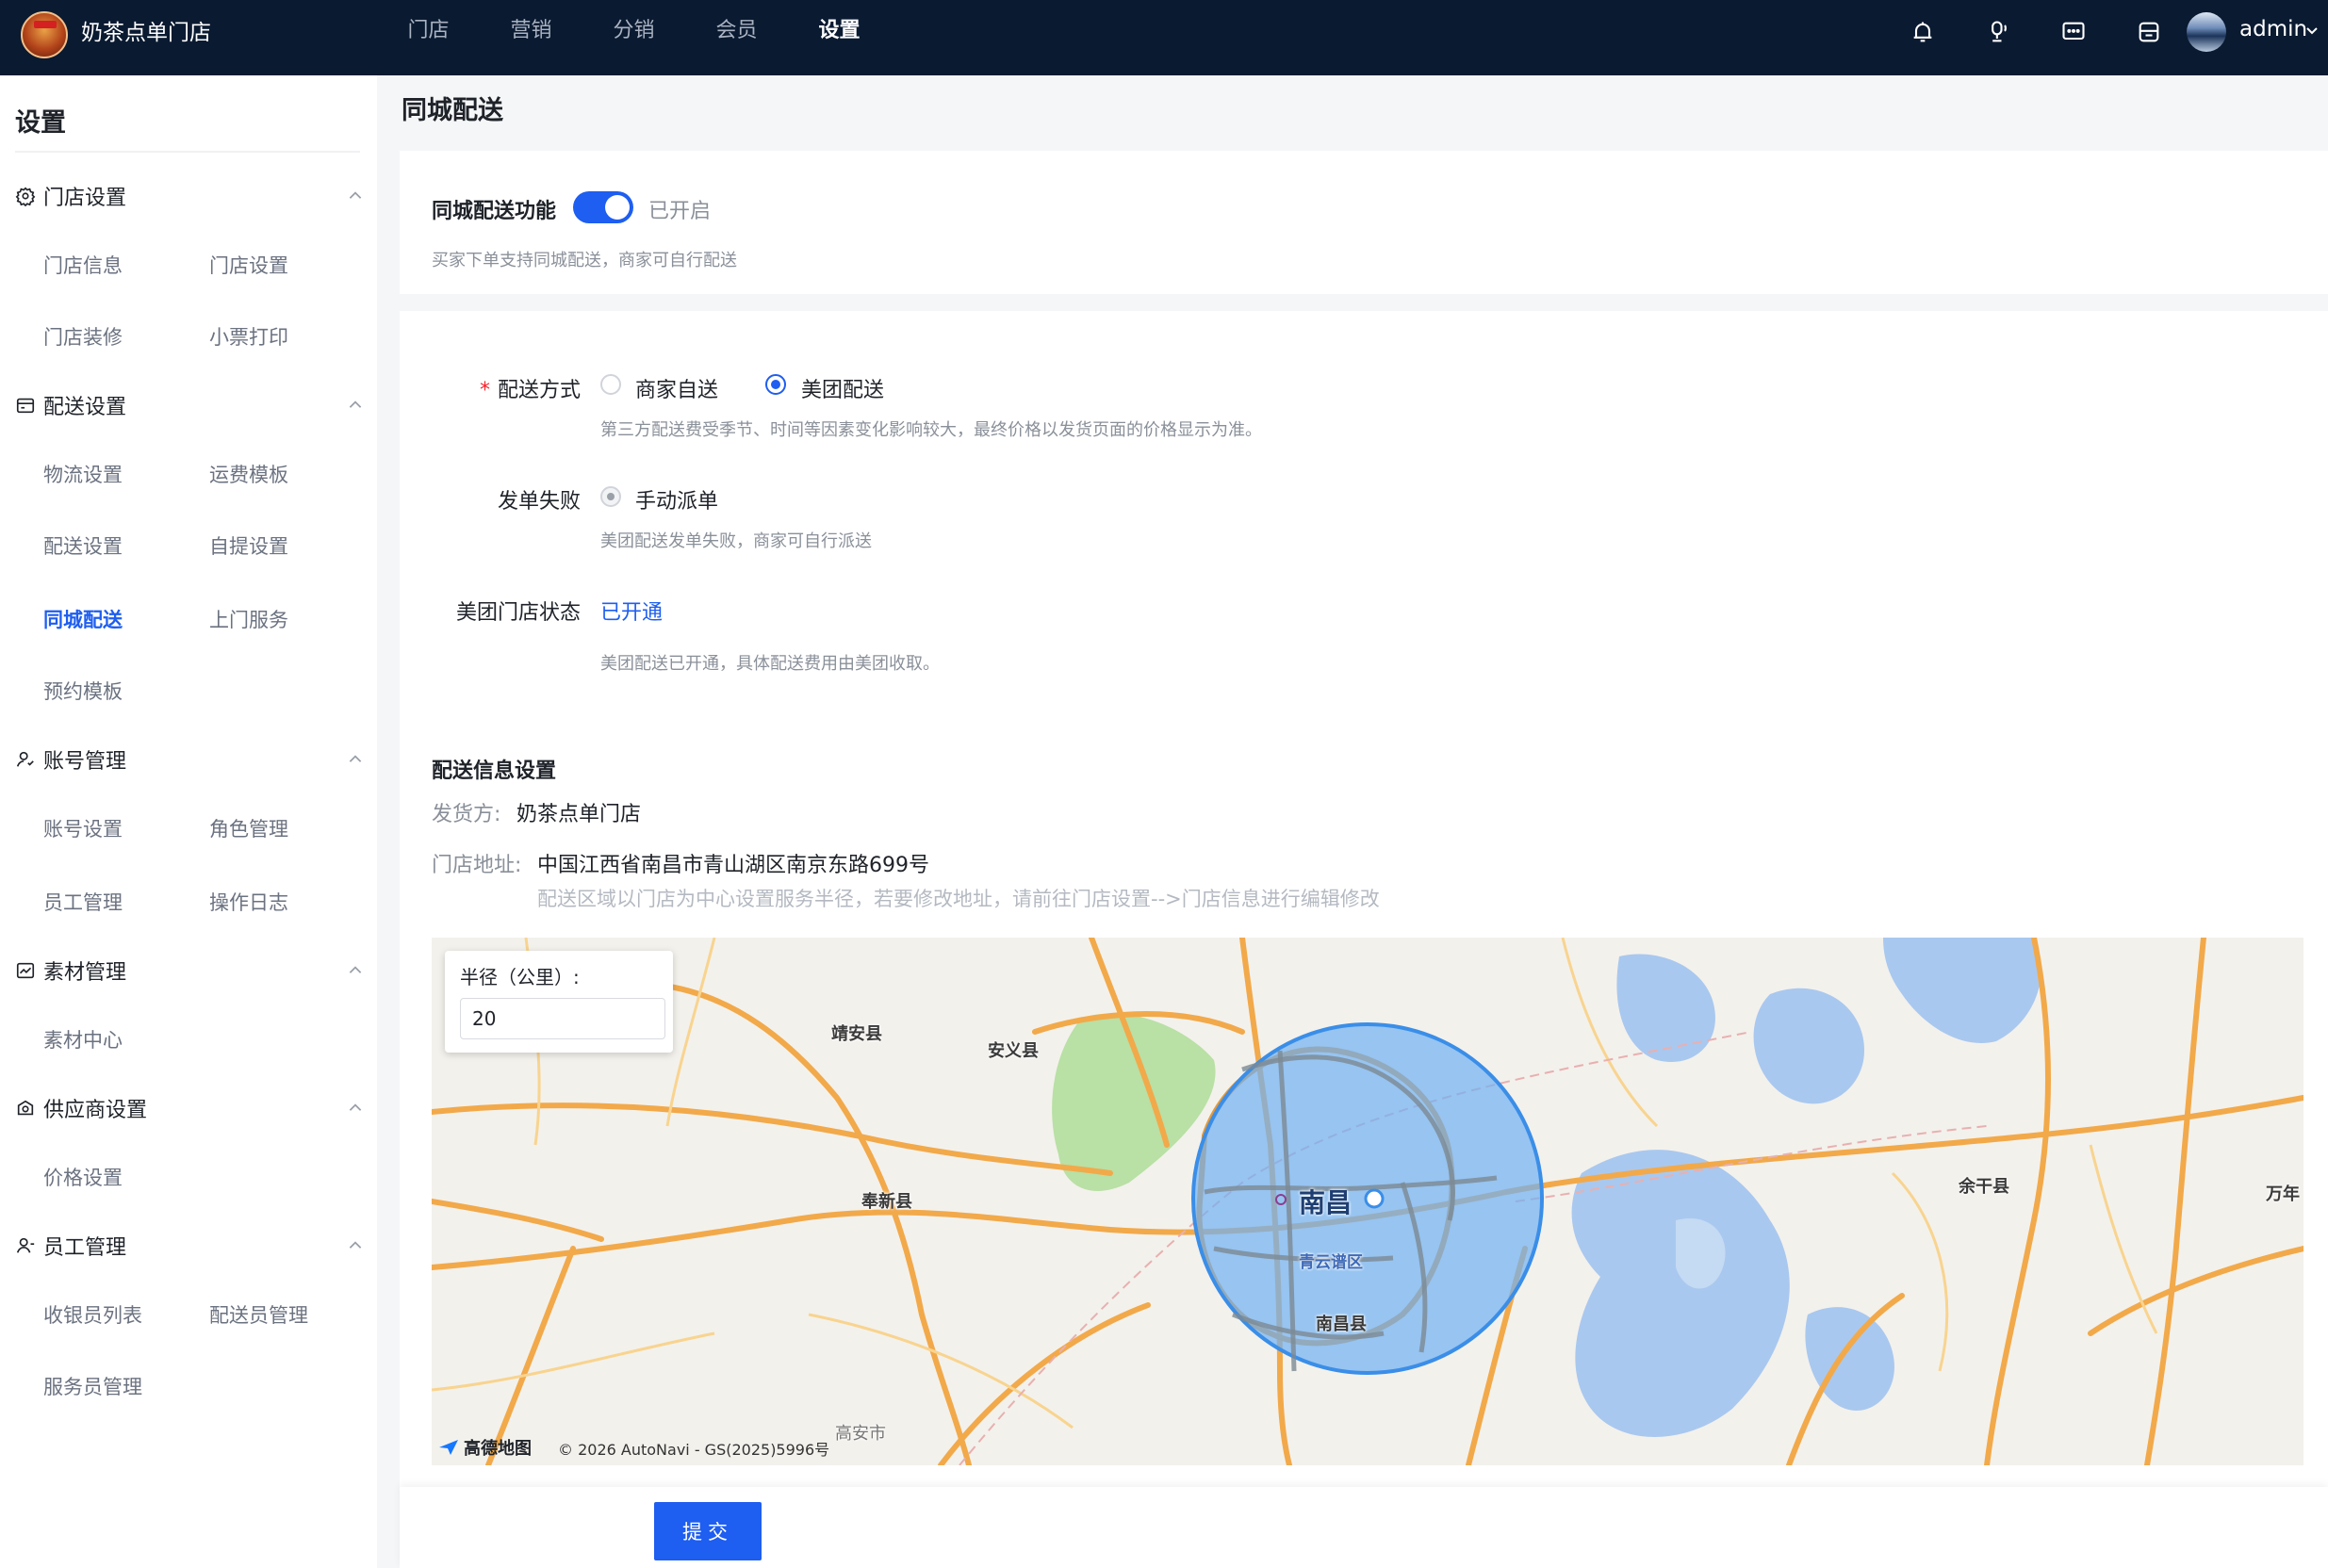 The width and height of the screenshot is (2328, 1568). What do you see at coordinates (85, 973) in the screenshot?
I see `group-label: 素材管理` at bounding box center [85, 973].